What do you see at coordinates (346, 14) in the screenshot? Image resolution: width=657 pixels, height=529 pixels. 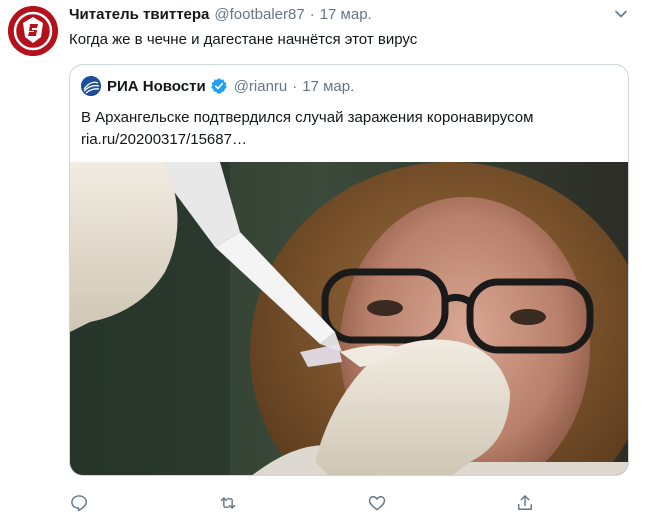 I see `tweet-date: 17 мар.` at bounding box center [346, 14].